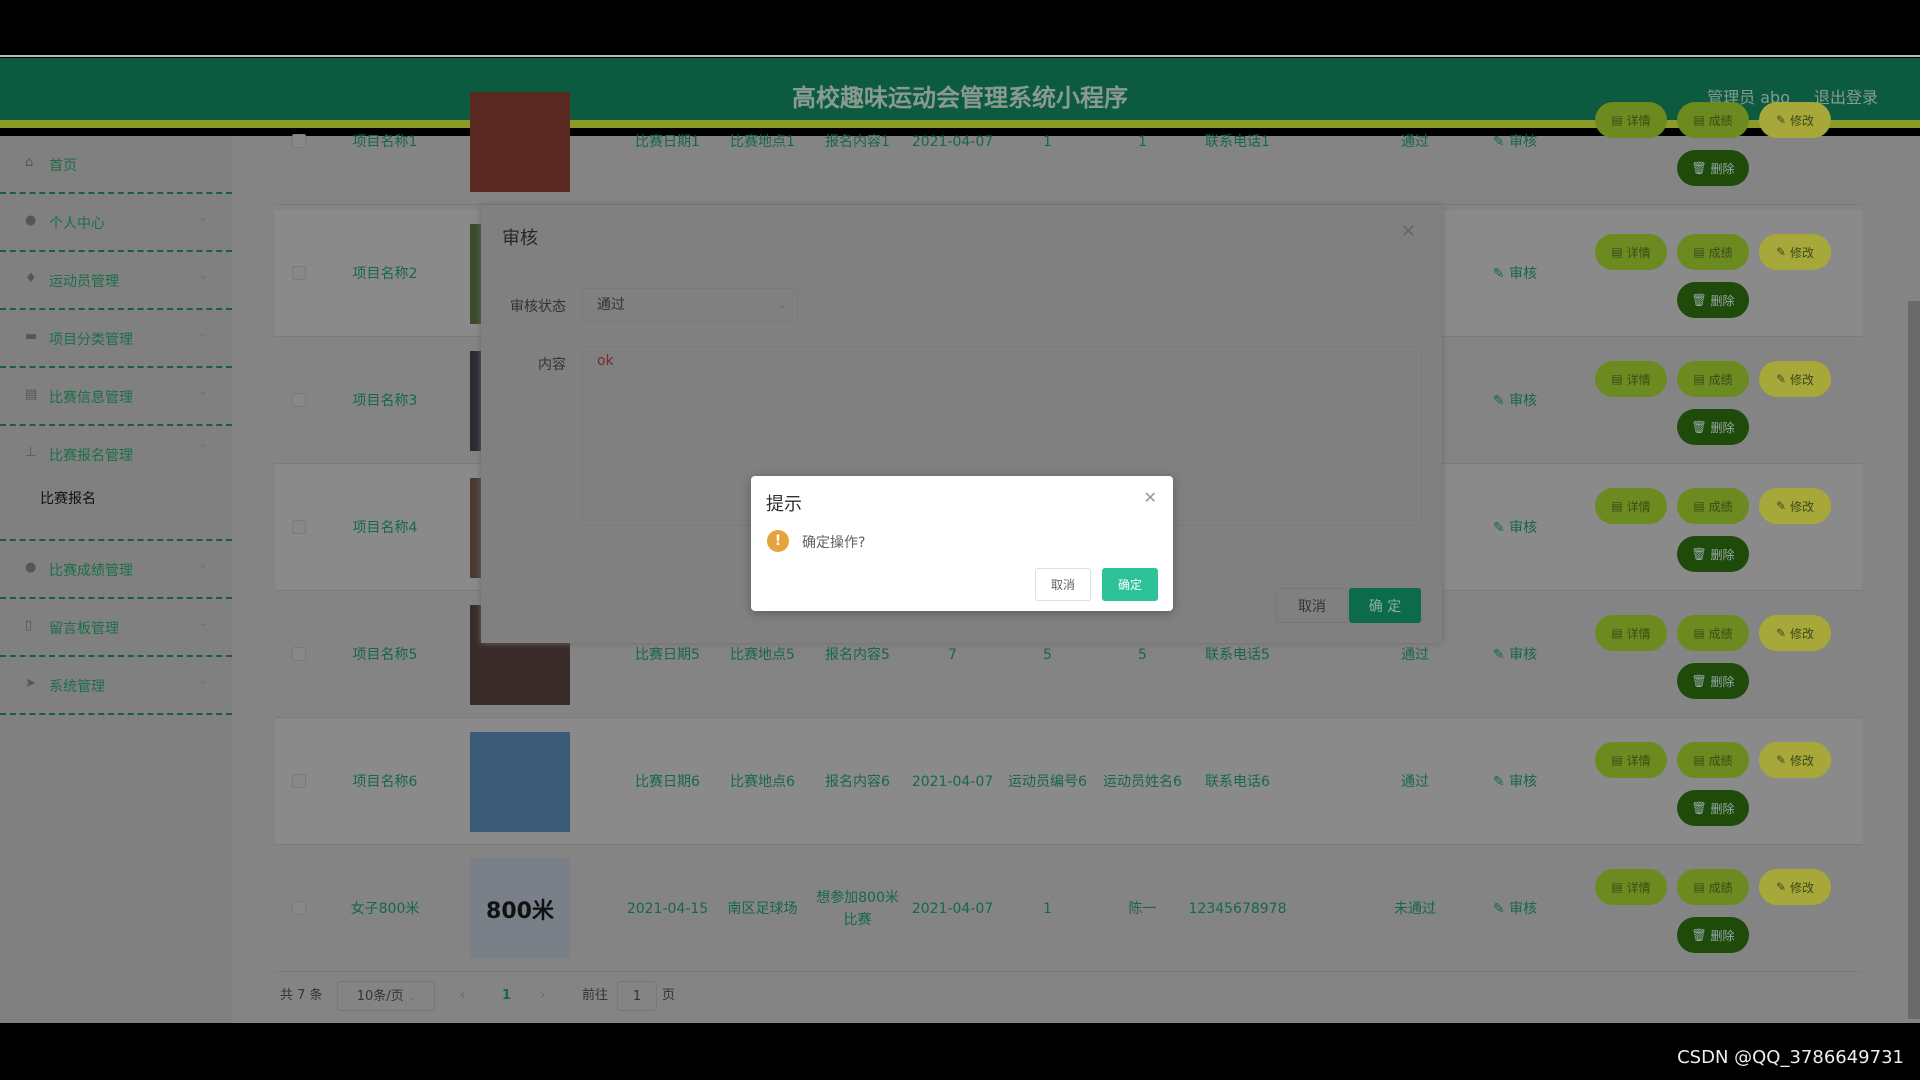 The height and width of the screenshot is (1080, 1920). What do you see at coordinates (116, 686) in the screenshot?
I see `sidebar-item-8: ➤ 系统管理 ⌄` at bounding box center [116, 686].